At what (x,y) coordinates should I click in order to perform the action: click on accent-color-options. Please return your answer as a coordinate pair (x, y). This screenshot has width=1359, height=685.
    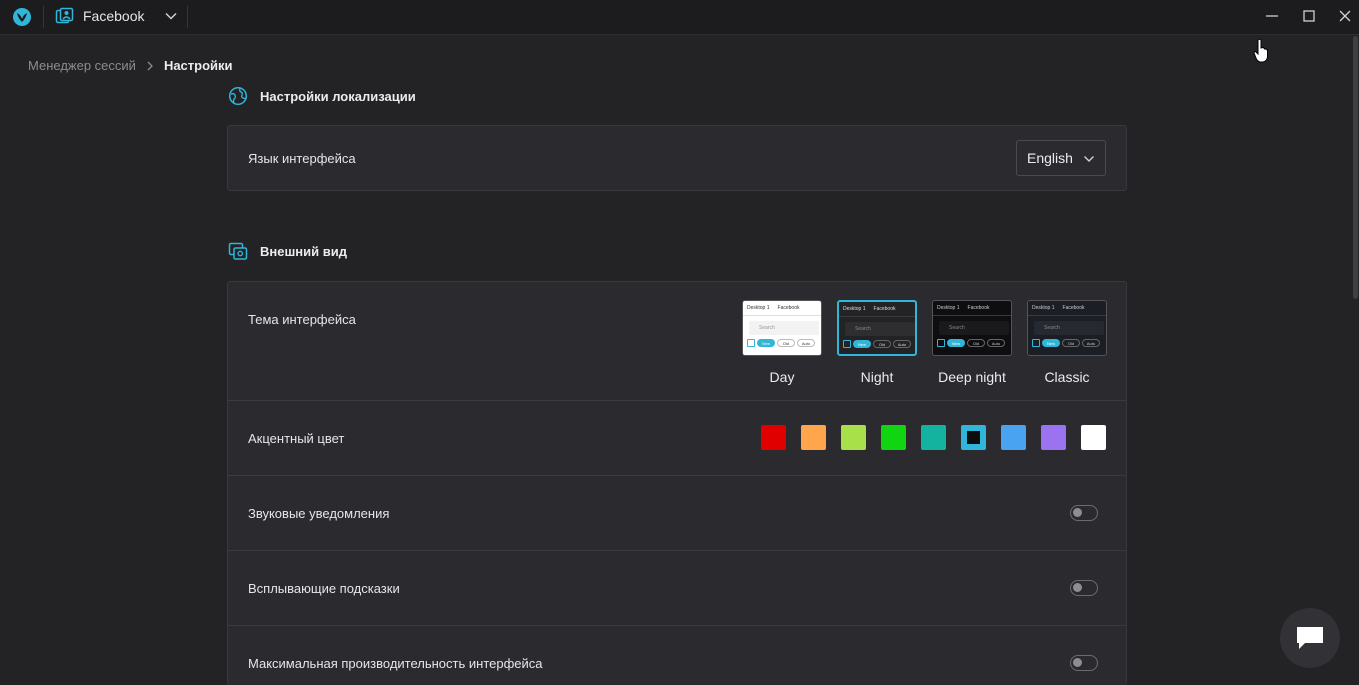
    Looking at the image, I should click on (677, 437).